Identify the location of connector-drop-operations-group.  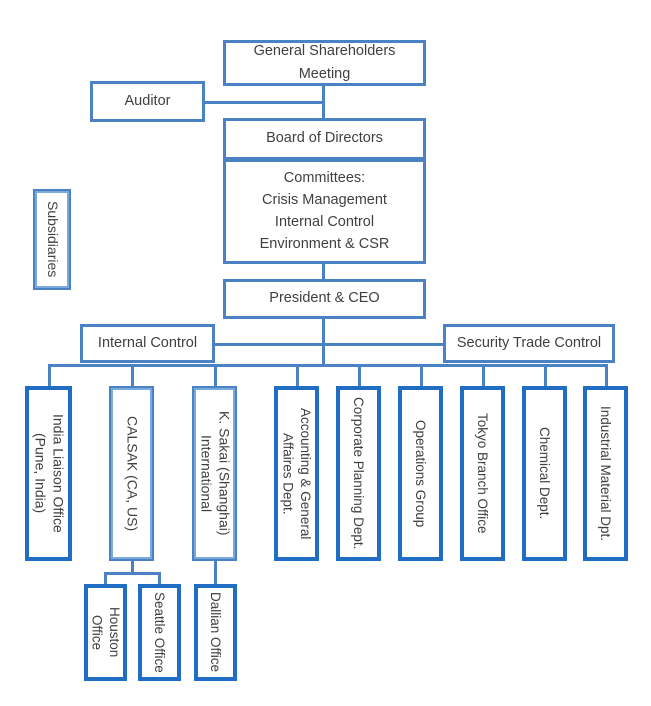
(421, 375).